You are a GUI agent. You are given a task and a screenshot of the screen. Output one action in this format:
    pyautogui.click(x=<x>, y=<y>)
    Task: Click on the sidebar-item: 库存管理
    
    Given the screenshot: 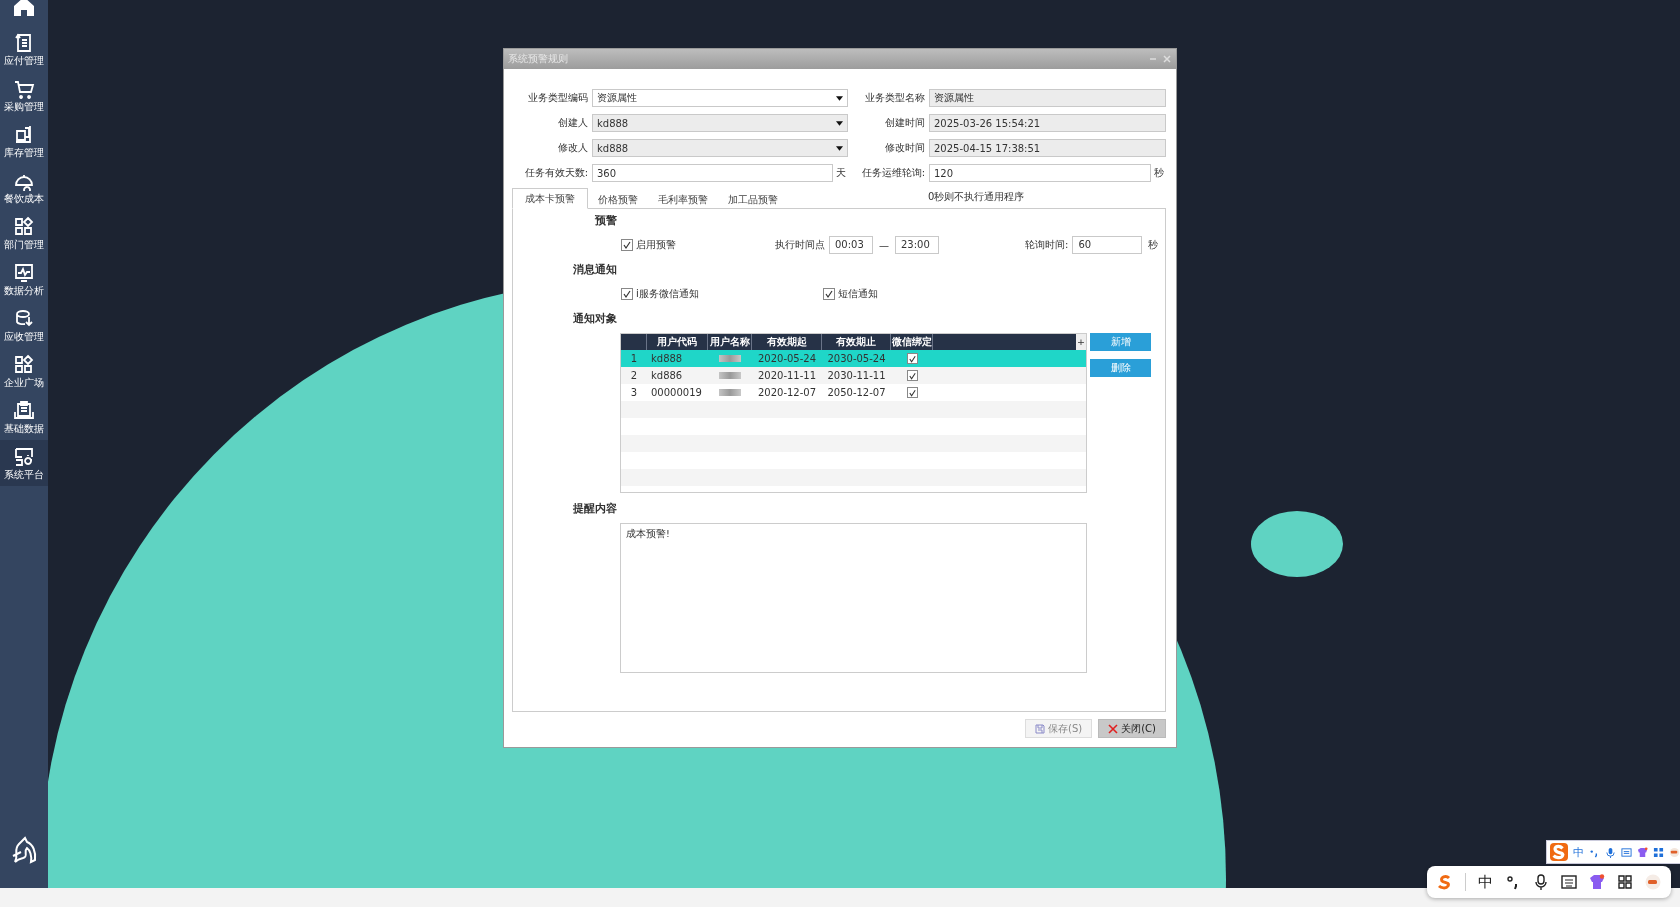 What is the action you would take?
    pyautogui.click(x=24, y=141)
    